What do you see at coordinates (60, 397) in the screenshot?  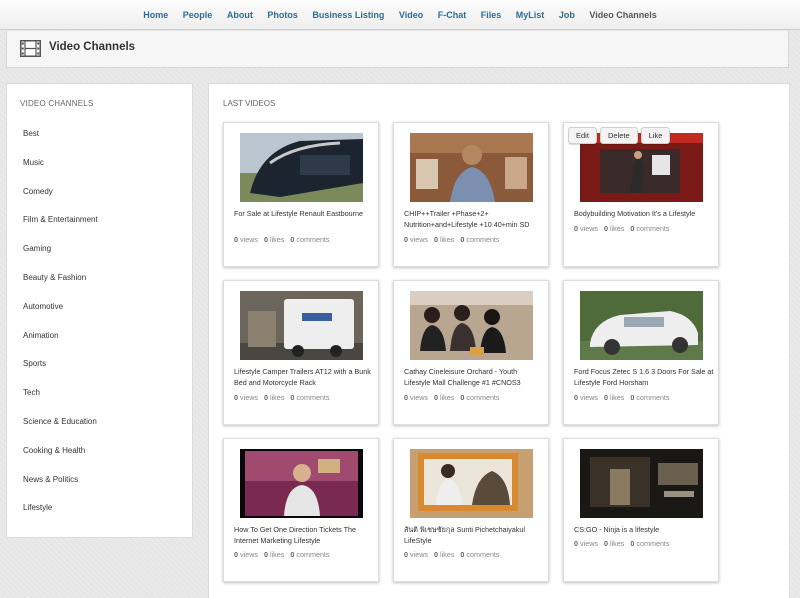 I see `sidebar-item-tech: Tech` at bounding box center [60, 397].